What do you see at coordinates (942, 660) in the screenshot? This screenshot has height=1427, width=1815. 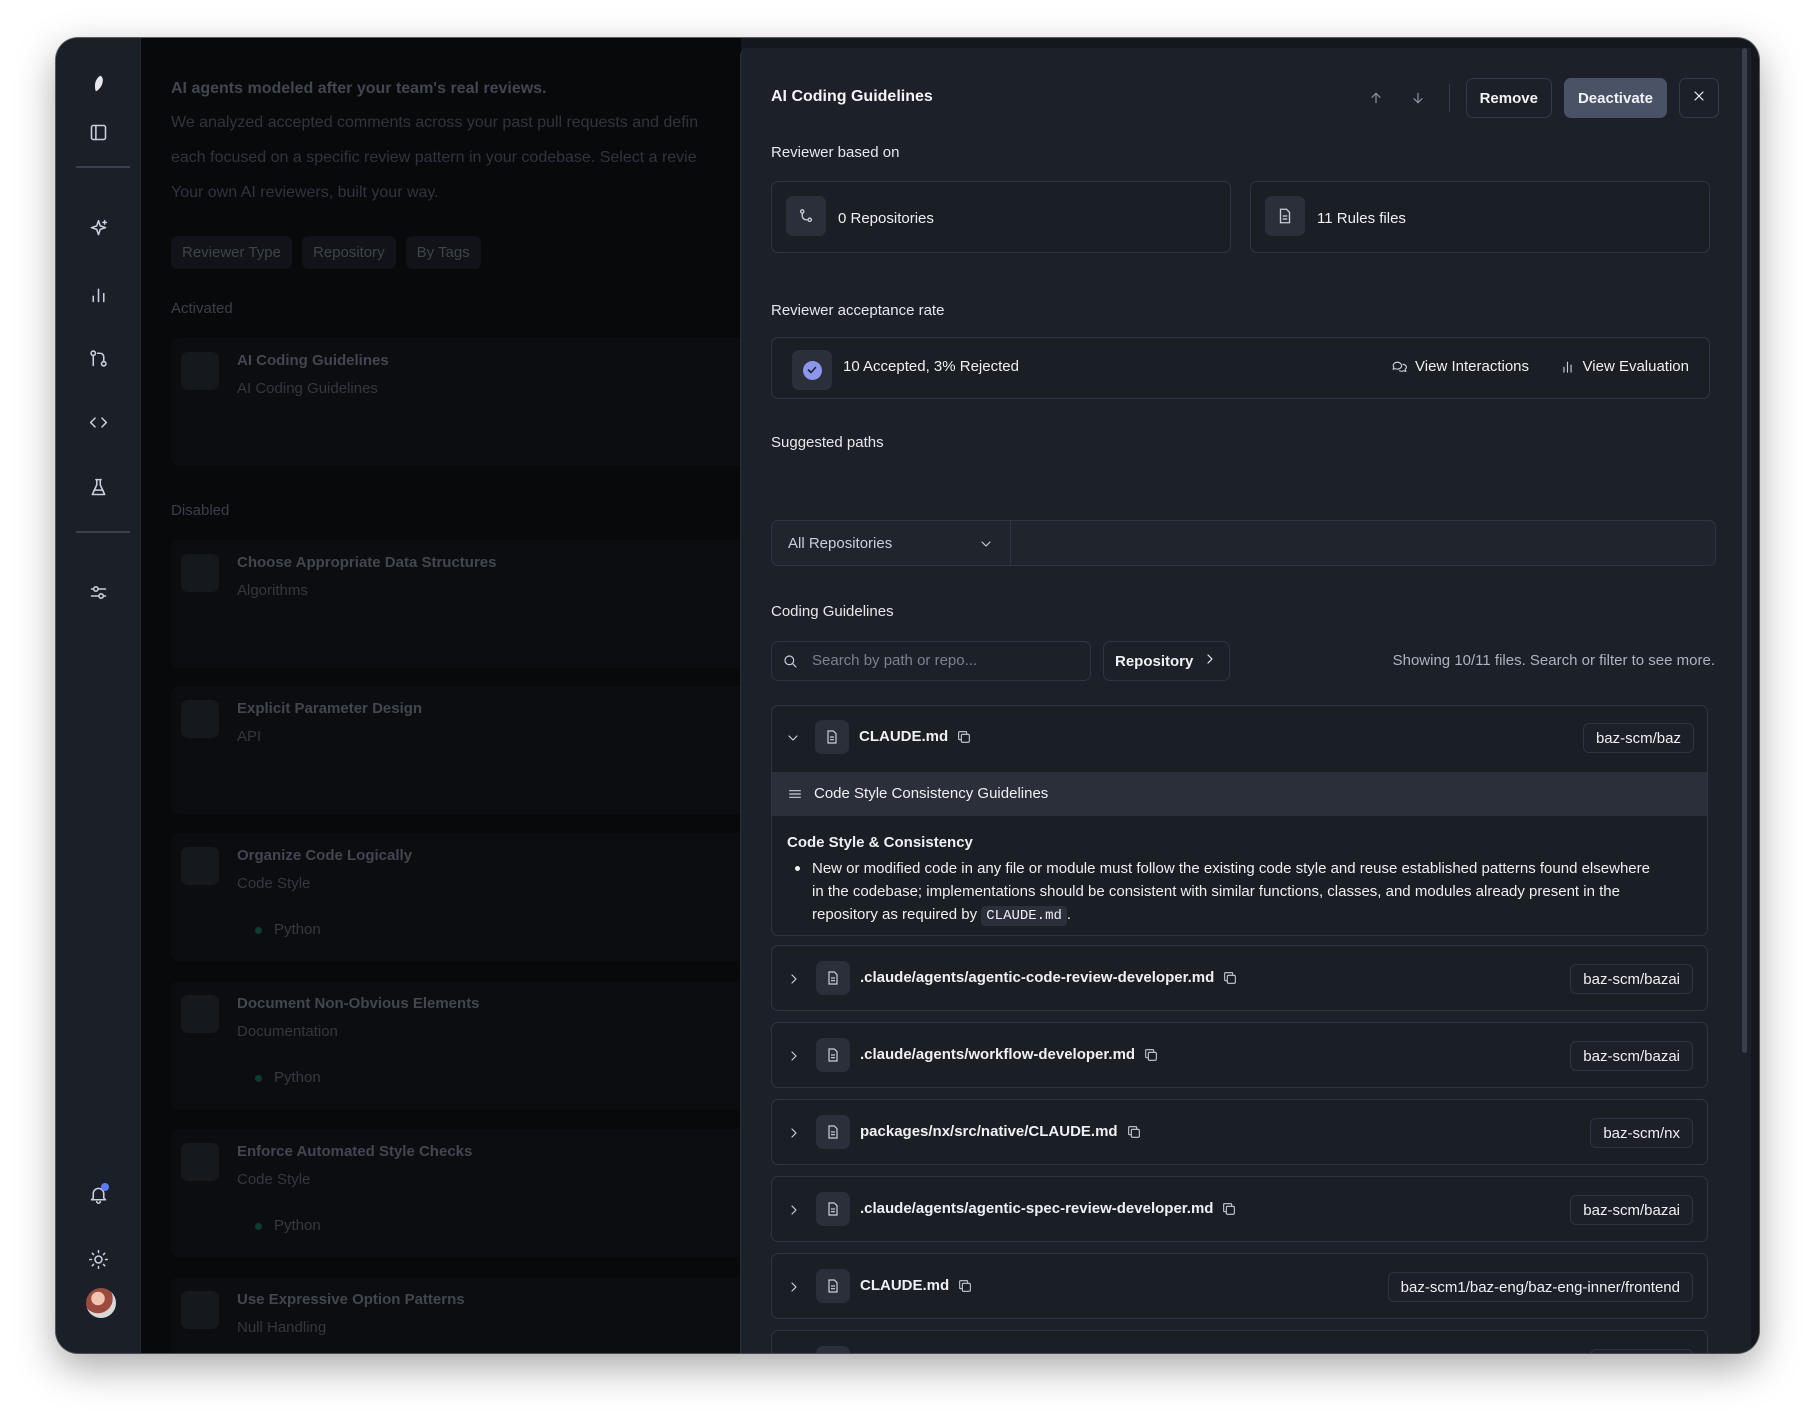 I see `search-input` at bounding box center [942, 660].